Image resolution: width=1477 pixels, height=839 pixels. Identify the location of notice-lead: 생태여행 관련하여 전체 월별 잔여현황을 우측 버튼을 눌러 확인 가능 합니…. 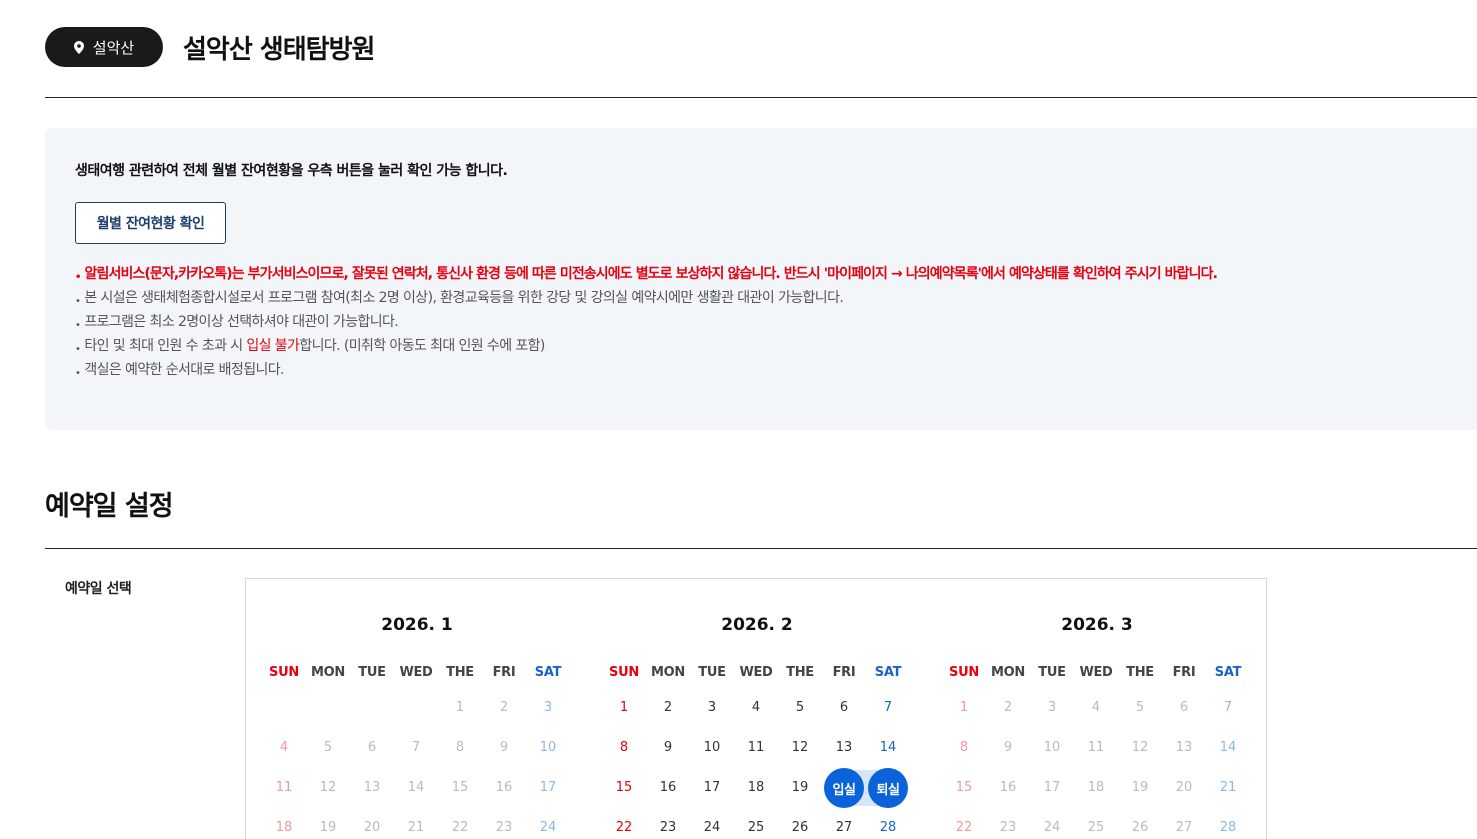
(291, 171).